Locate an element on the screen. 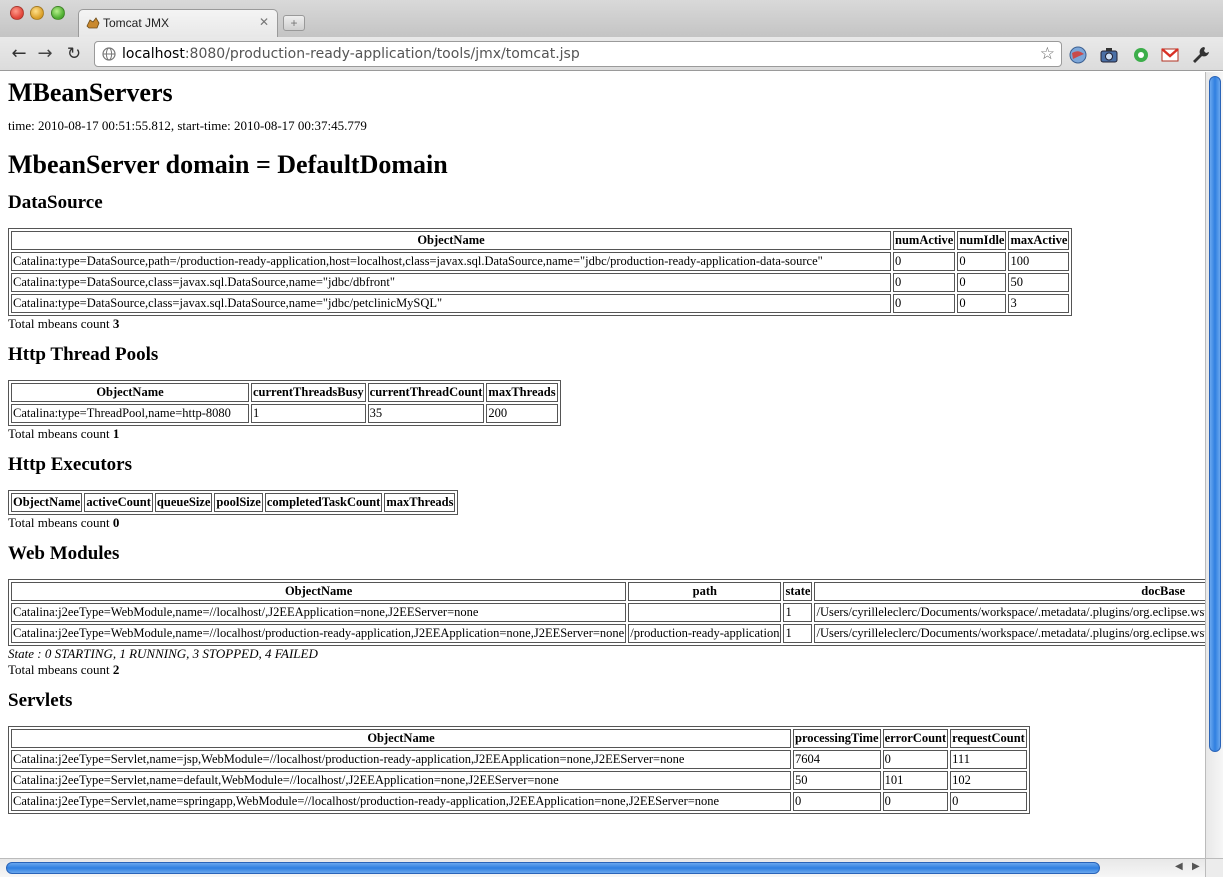 The width and height of the screenshot is (1223, 877). executors-heading: Http Executors is located at coordinates (70, 464).